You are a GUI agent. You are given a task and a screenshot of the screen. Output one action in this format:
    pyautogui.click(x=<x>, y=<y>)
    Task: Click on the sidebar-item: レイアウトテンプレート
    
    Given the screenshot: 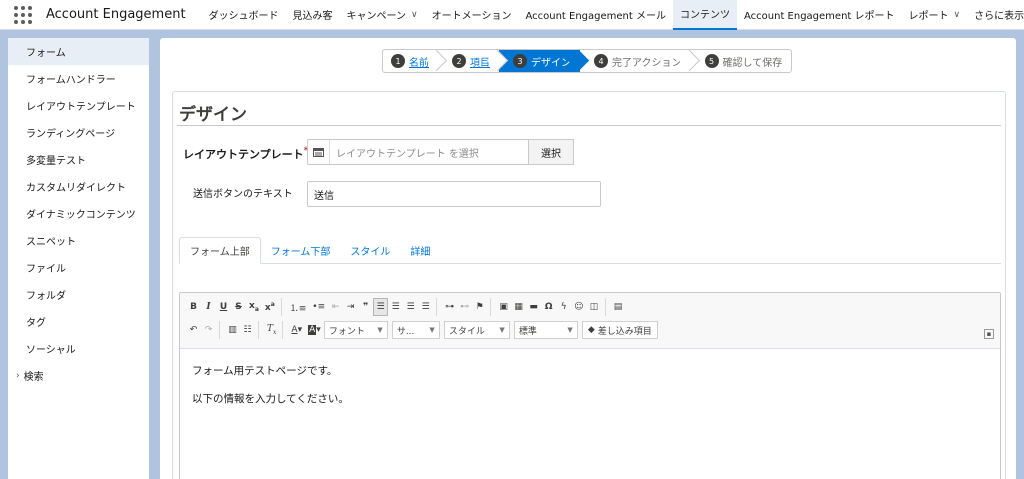 What is the action you would take?
    pyautogui.click(x=78, y=105)
    